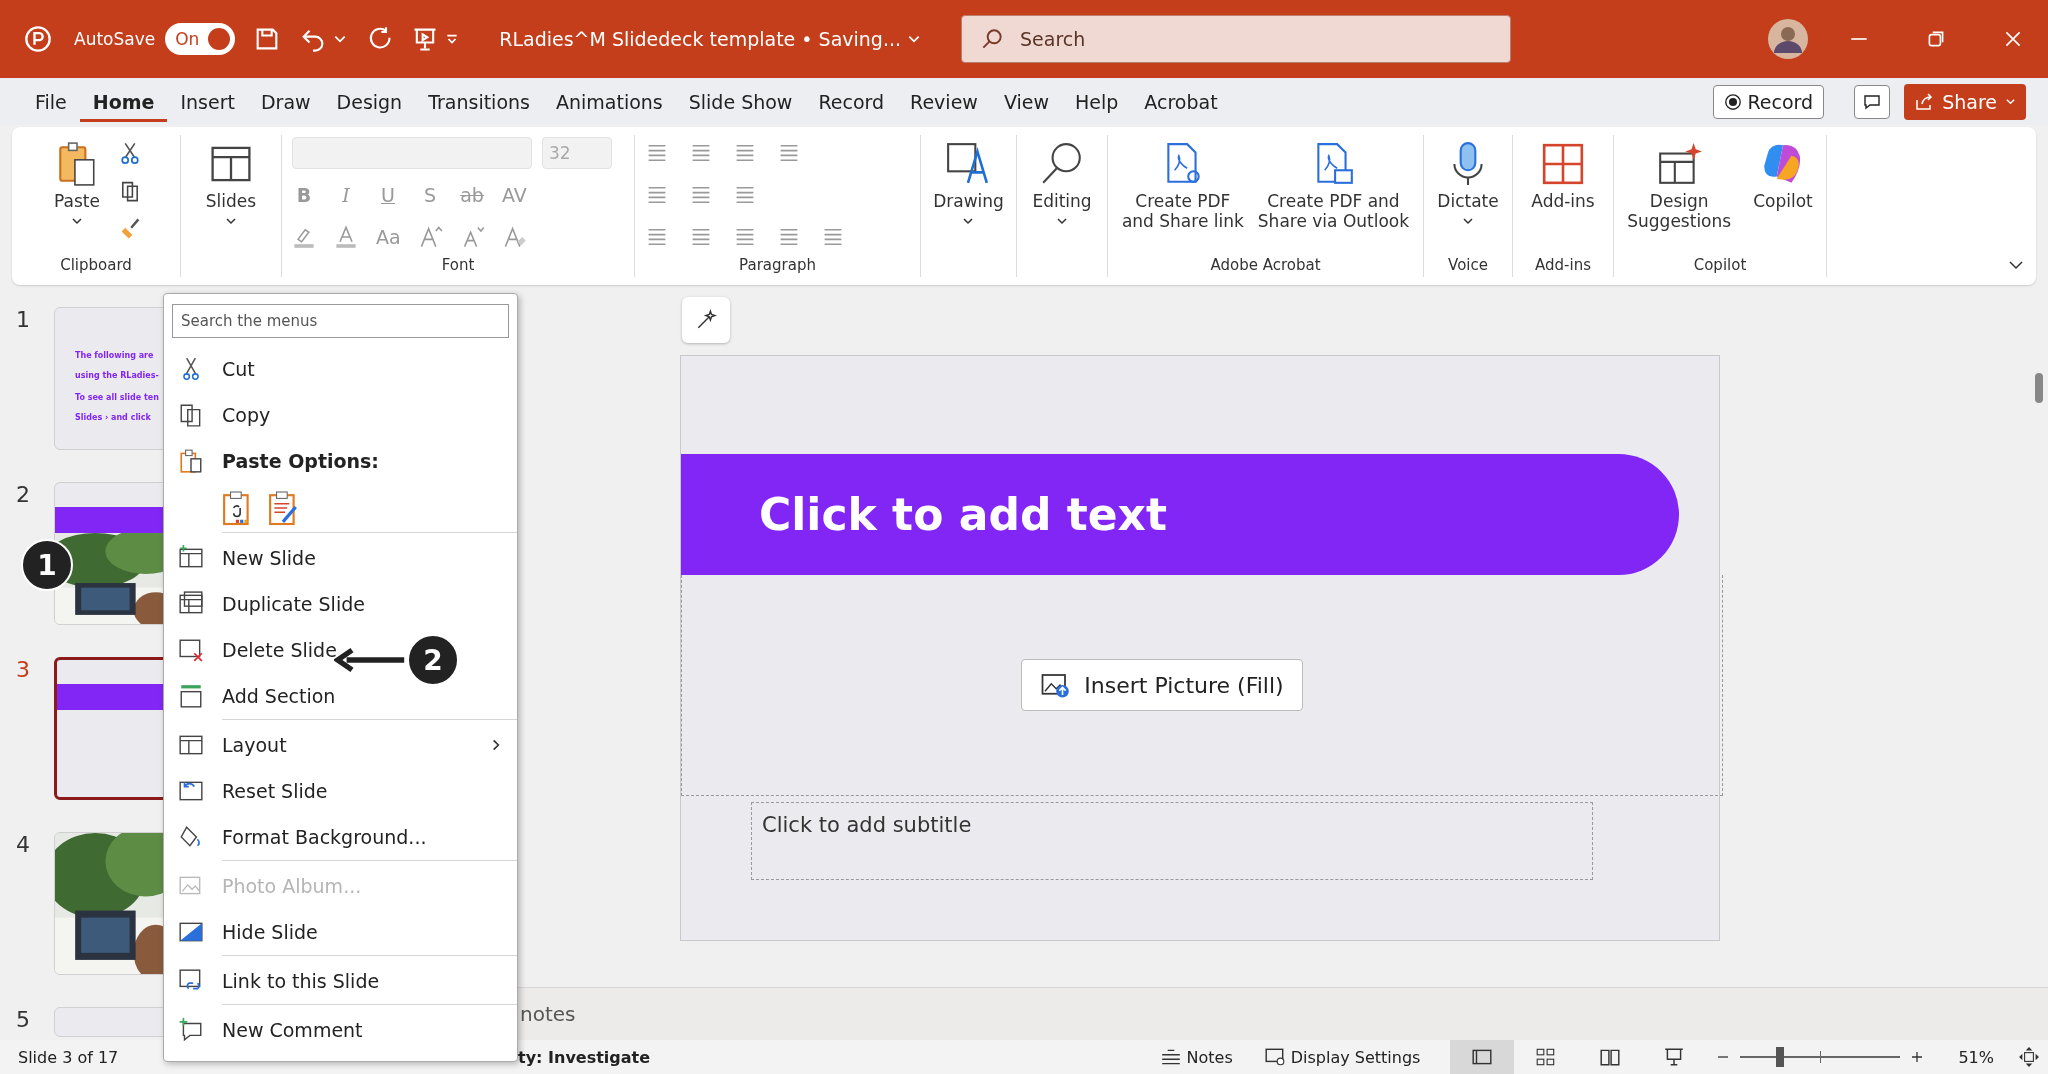  Describe the element at coordinates (777, 265) in the screenshot. I see `group-label: Paragraph` at that location.